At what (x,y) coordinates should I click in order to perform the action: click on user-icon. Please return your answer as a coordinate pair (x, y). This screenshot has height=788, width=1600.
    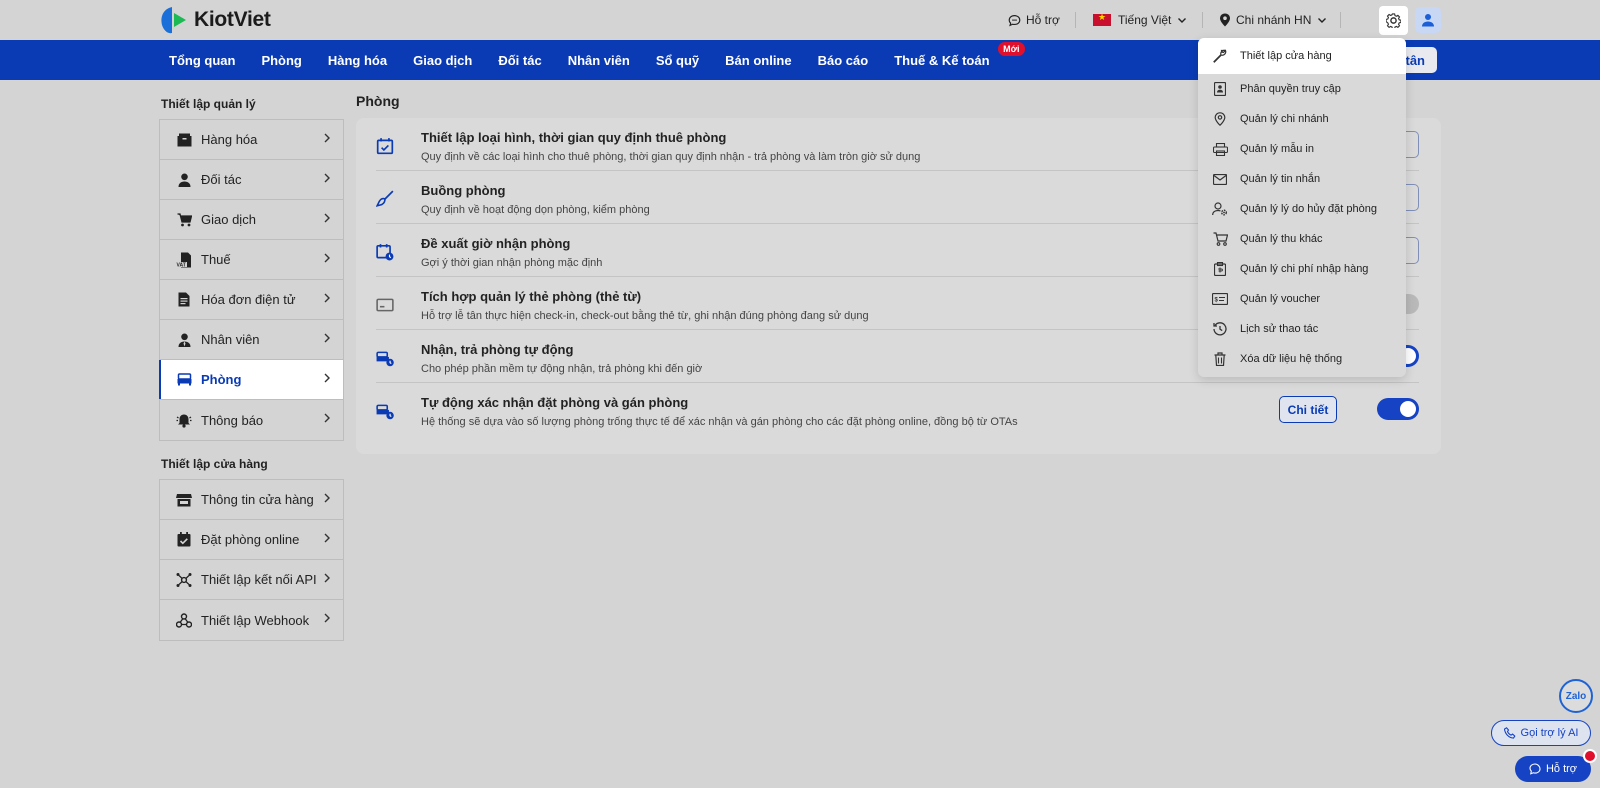
    Looking at the image, I should click on (1428, 20).